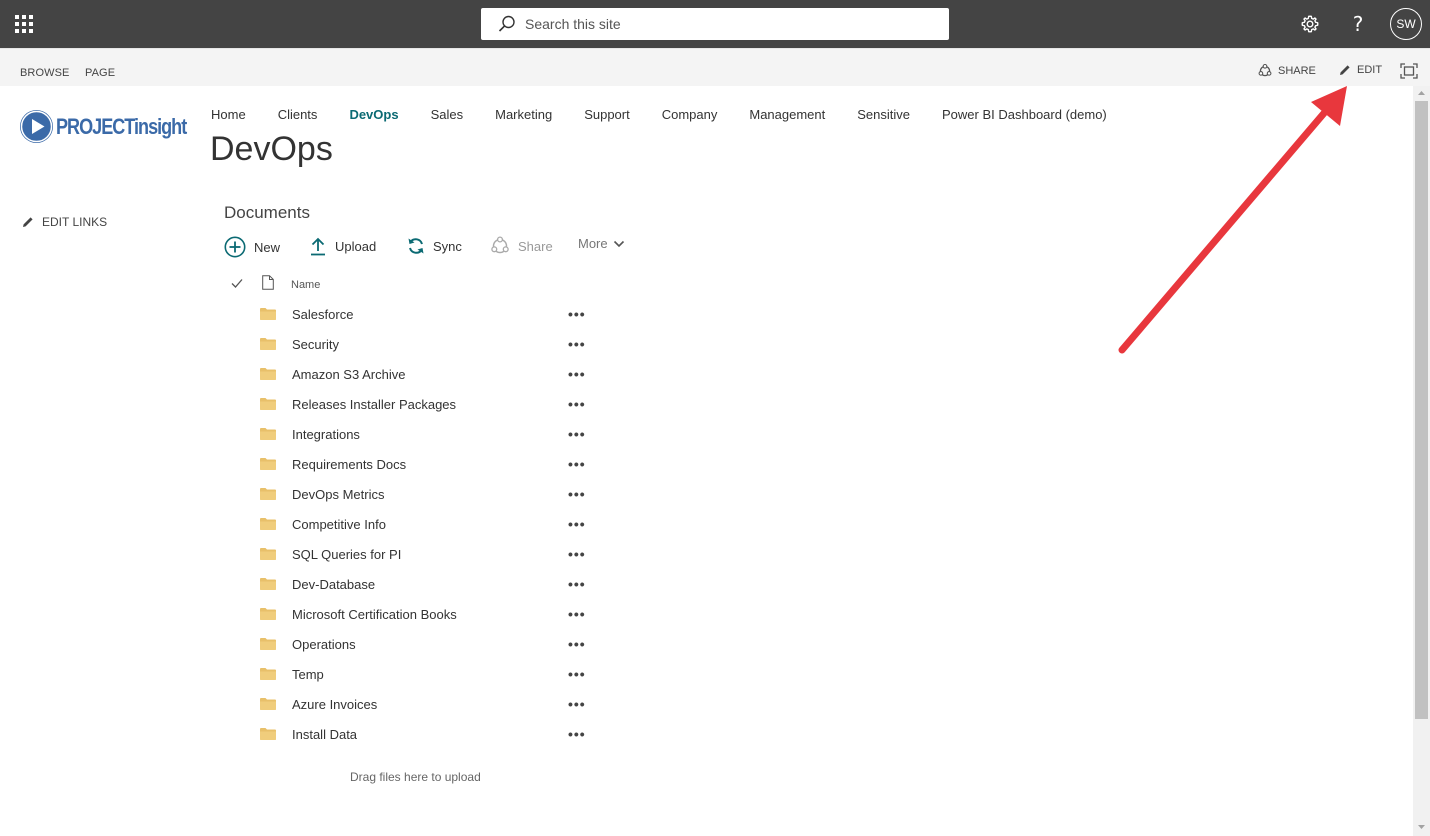 The width and height of the screenshot is (1430, 836). I want to click on select-all-checkmark-icon, so click(237, 283).